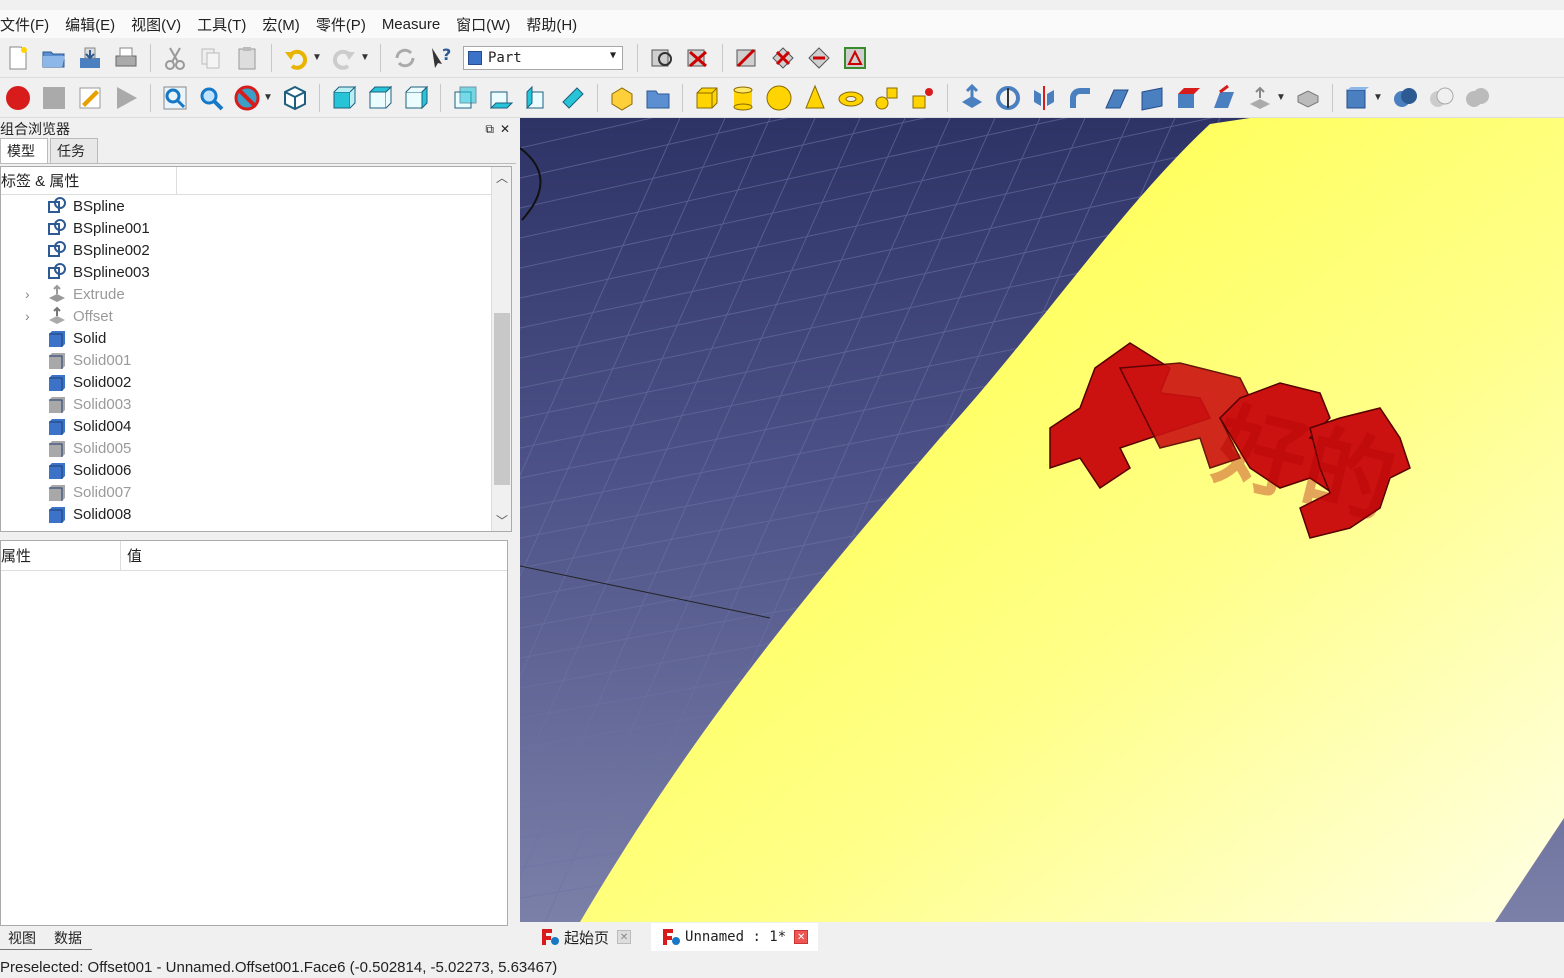 This screenshot has width=1564, height=978. What do you see at coordinates (1224, 98) in the screenshot?
I see `loft-button` at bounding box center [1224, 98].